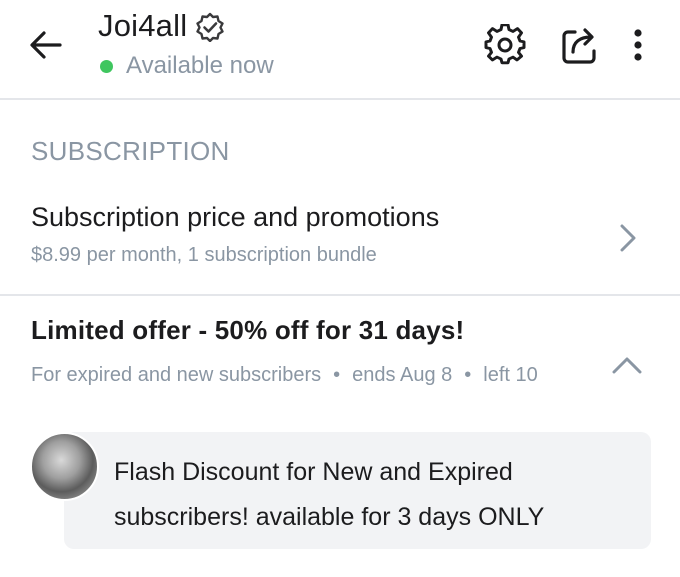  Describe the element at coordinates (628, 238) in the screenshot. I see `chevron-right-icon` at that location.